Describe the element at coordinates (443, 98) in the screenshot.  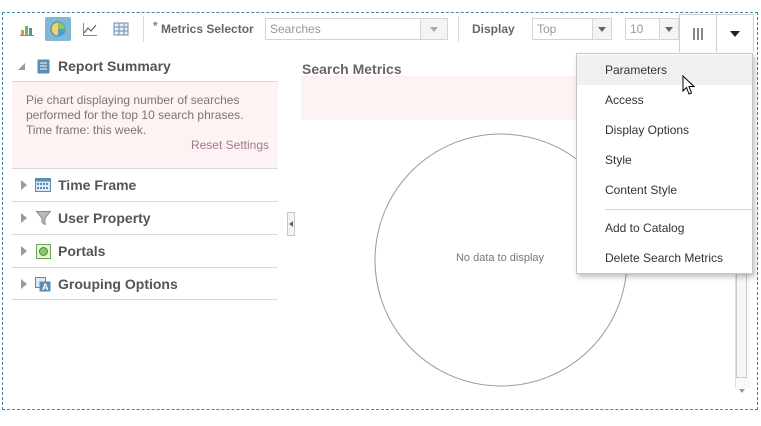
I see `header-banner` at that location.